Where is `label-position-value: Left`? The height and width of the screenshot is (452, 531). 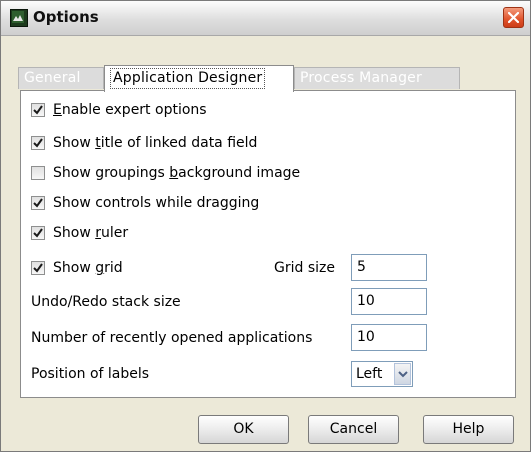
label-position-value: Left is located at coordinates (369, 374).